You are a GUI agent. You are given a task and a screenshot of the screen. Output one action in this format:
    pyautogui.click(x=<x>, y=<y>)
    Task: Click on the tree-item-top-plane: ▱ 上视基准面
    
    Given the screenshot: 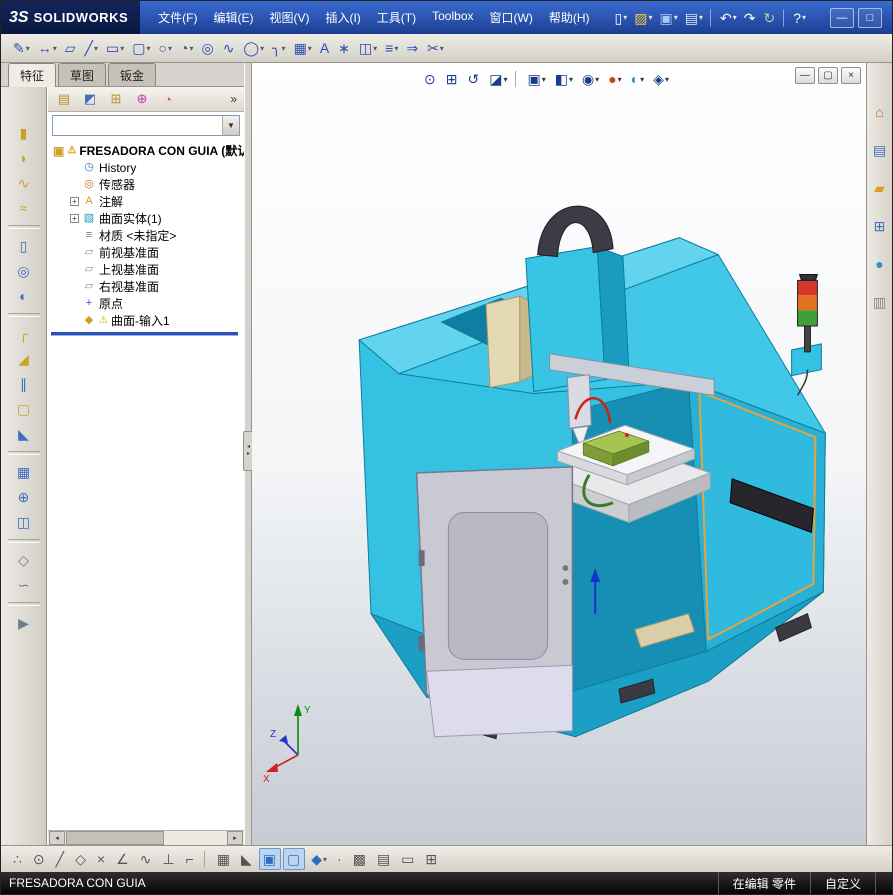 What is the action you would take?
    pyautogui.click(x=146, y=269)
    